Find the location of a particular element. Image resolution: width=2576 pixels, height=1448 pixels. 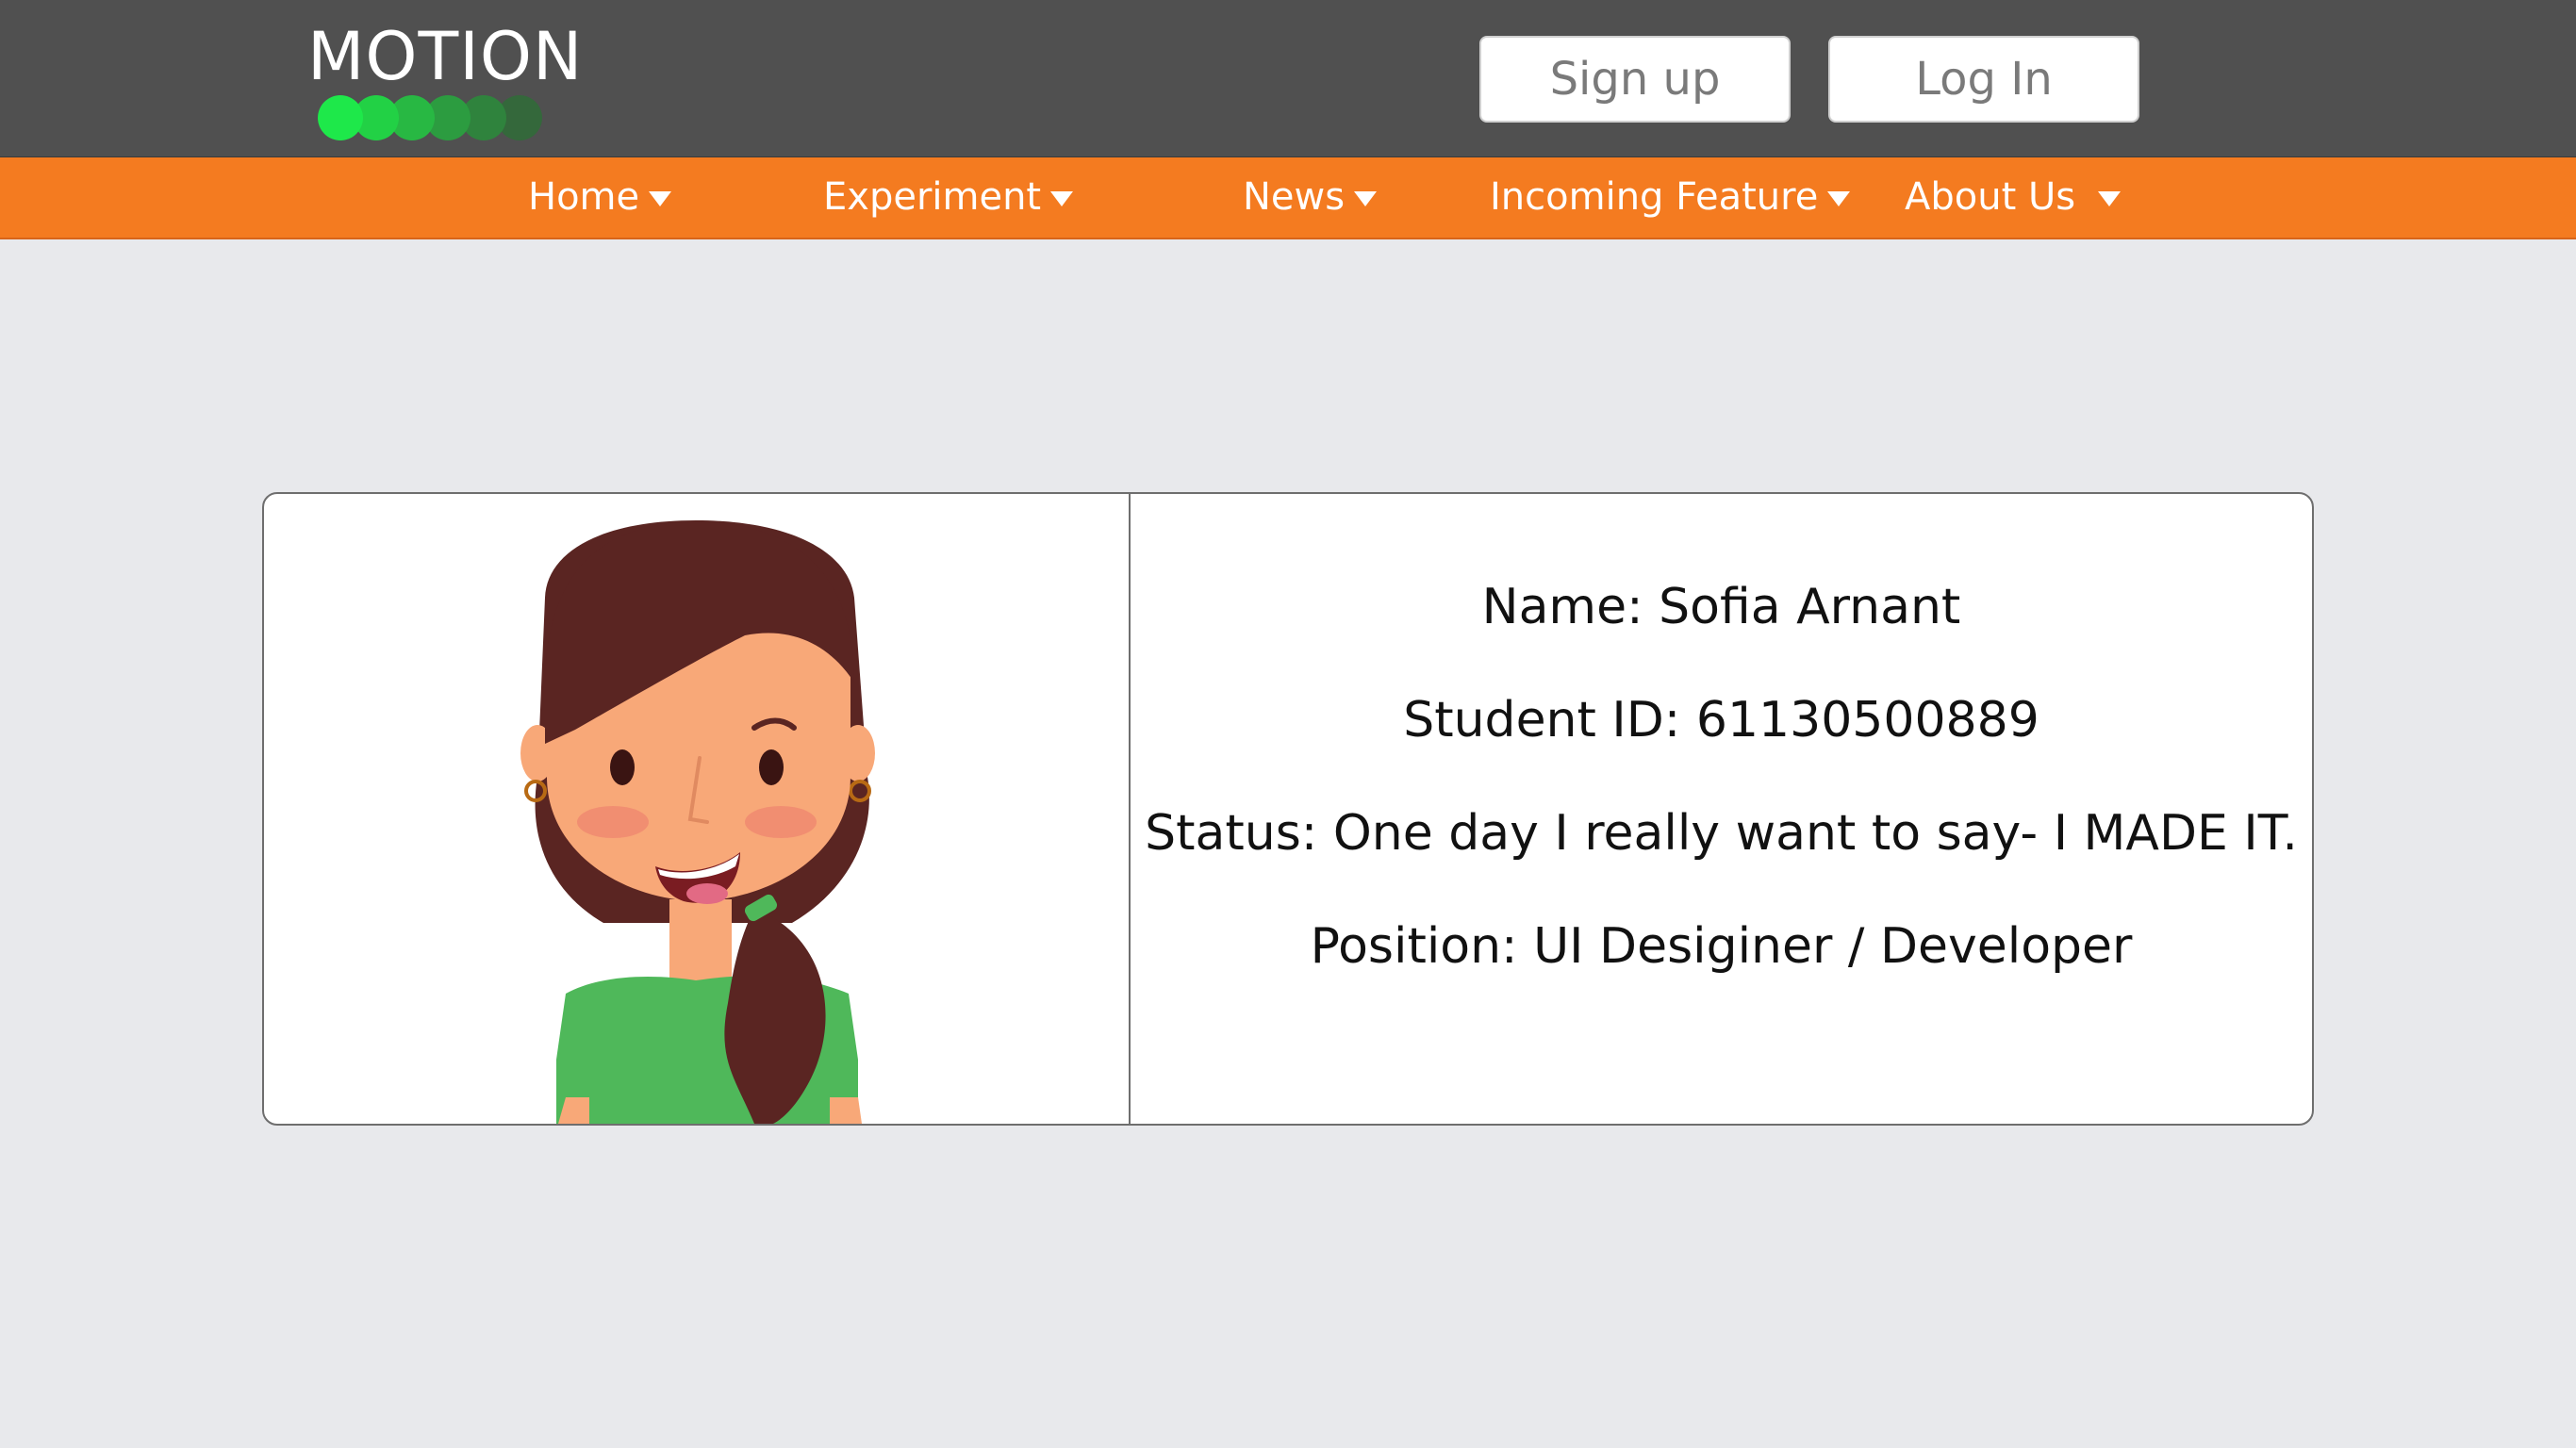

profile-position: Position: UI Desiginer / Developer is located at coordinates (1721, 946).